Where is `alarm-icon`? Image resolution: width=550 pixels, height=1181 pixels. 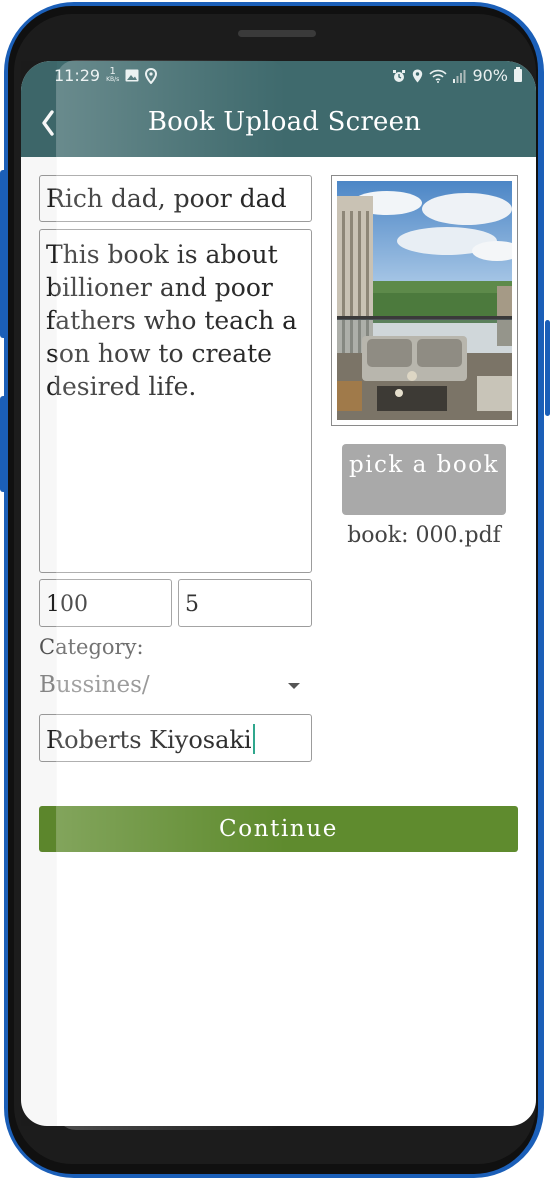
alarm-icon is located at coordinates (399, 75).